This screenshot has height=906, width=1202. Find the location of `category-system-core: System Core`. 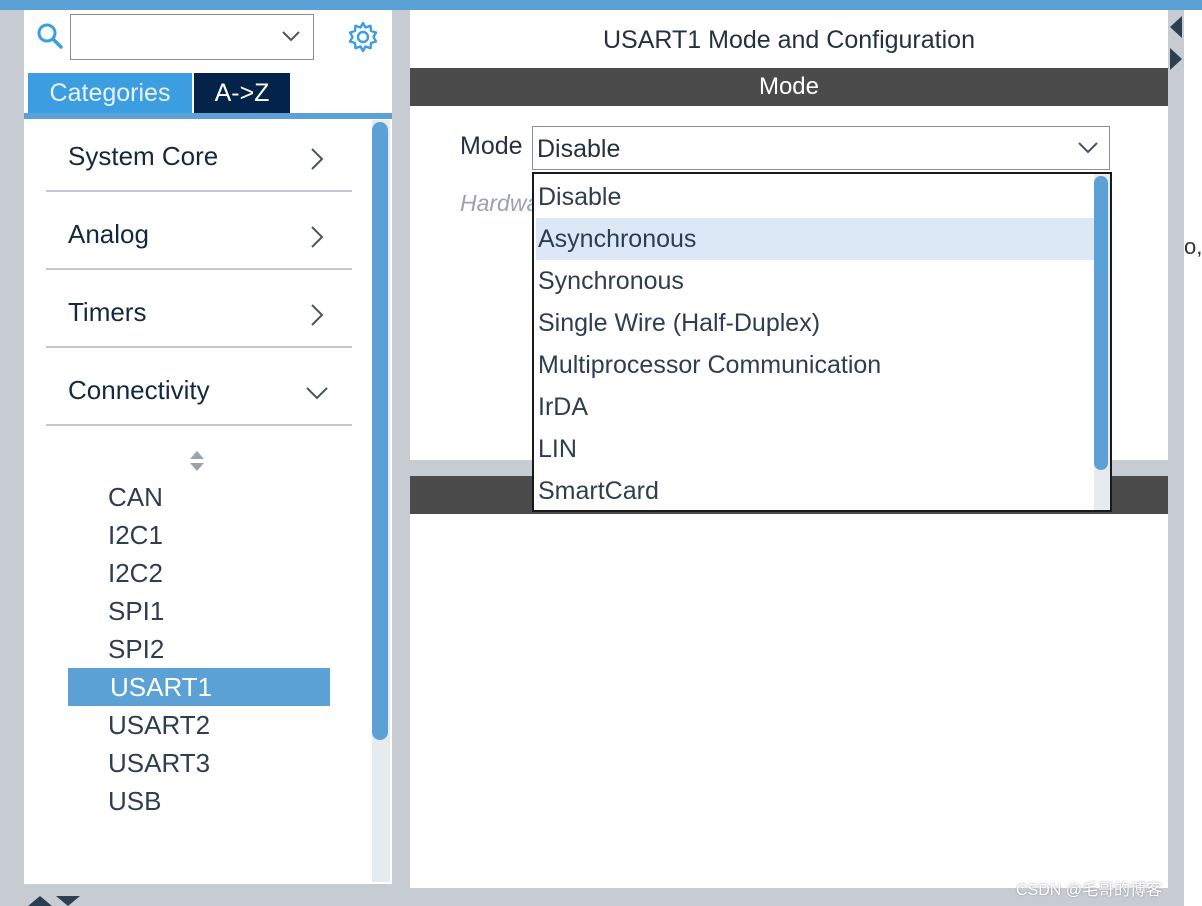

category-system-core: System Core is located at coordinates (199, 157).